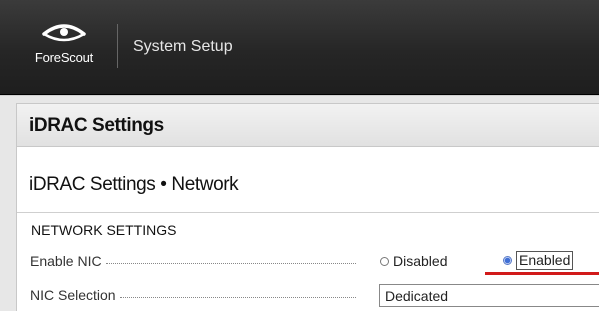 The image size is (599, 311). Describe the element at coordinates (489, 295) in the screenshot. I see `nic-selection-select: Dedicated` at that location.